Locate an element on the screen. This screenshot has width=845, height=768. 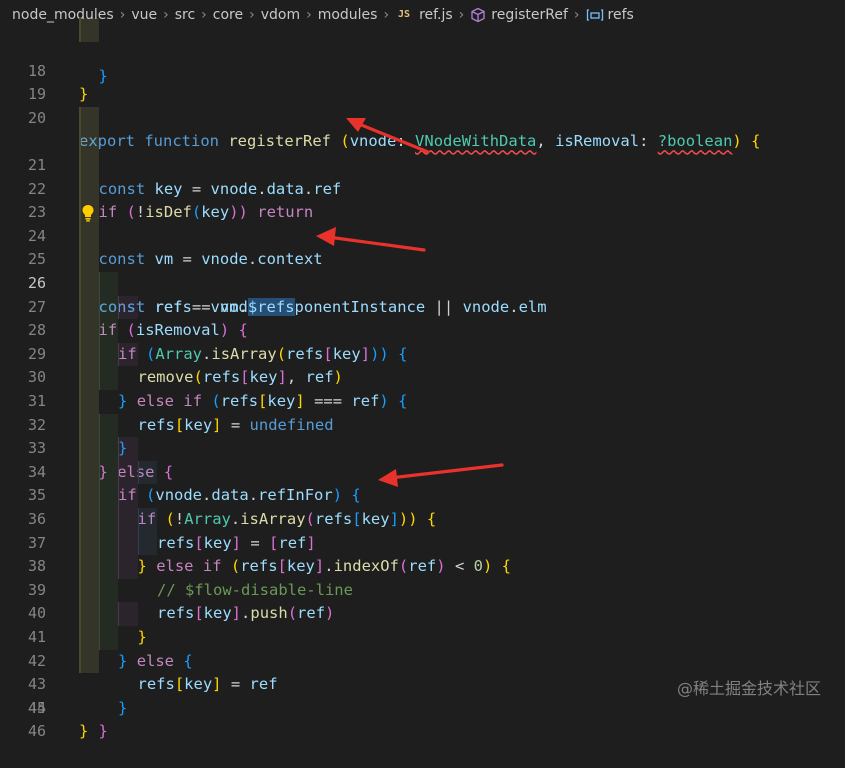
code-line: 31 refs[key] = undefined is located at coordinates (422, 388).